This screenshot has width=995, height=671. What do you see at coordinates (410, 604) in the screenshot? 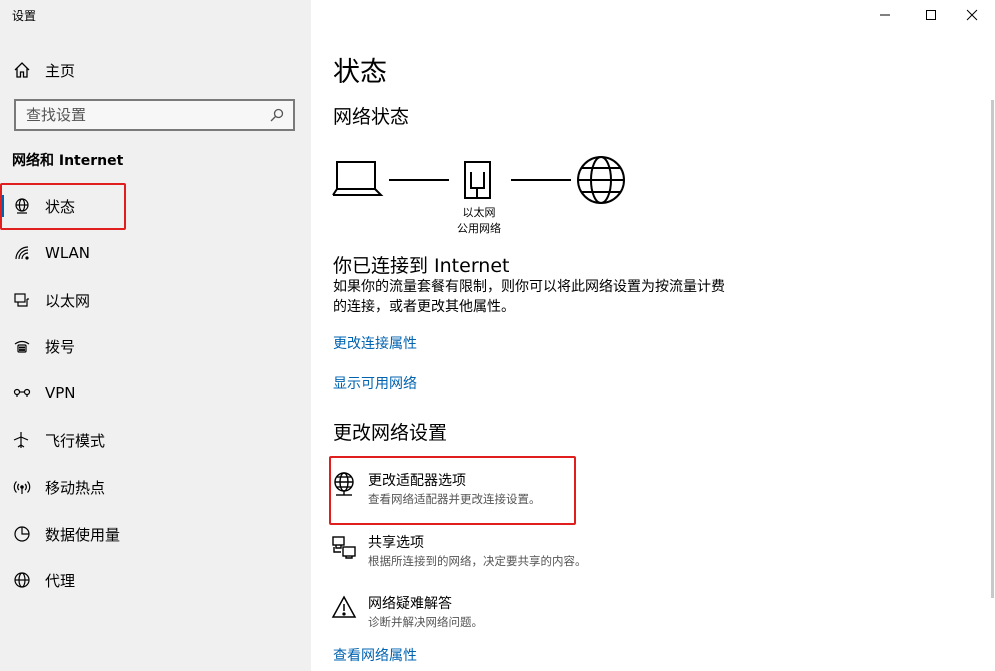
I see `option-title: 网络疑难解答` at bounding box center [410, 604].